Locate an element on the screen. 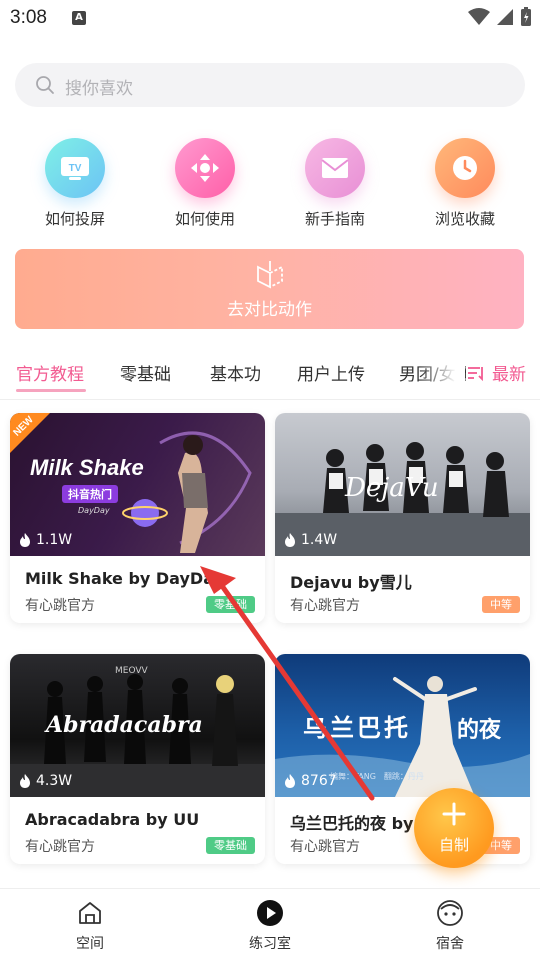  wifi-icon is located at coordinates (479, 16).